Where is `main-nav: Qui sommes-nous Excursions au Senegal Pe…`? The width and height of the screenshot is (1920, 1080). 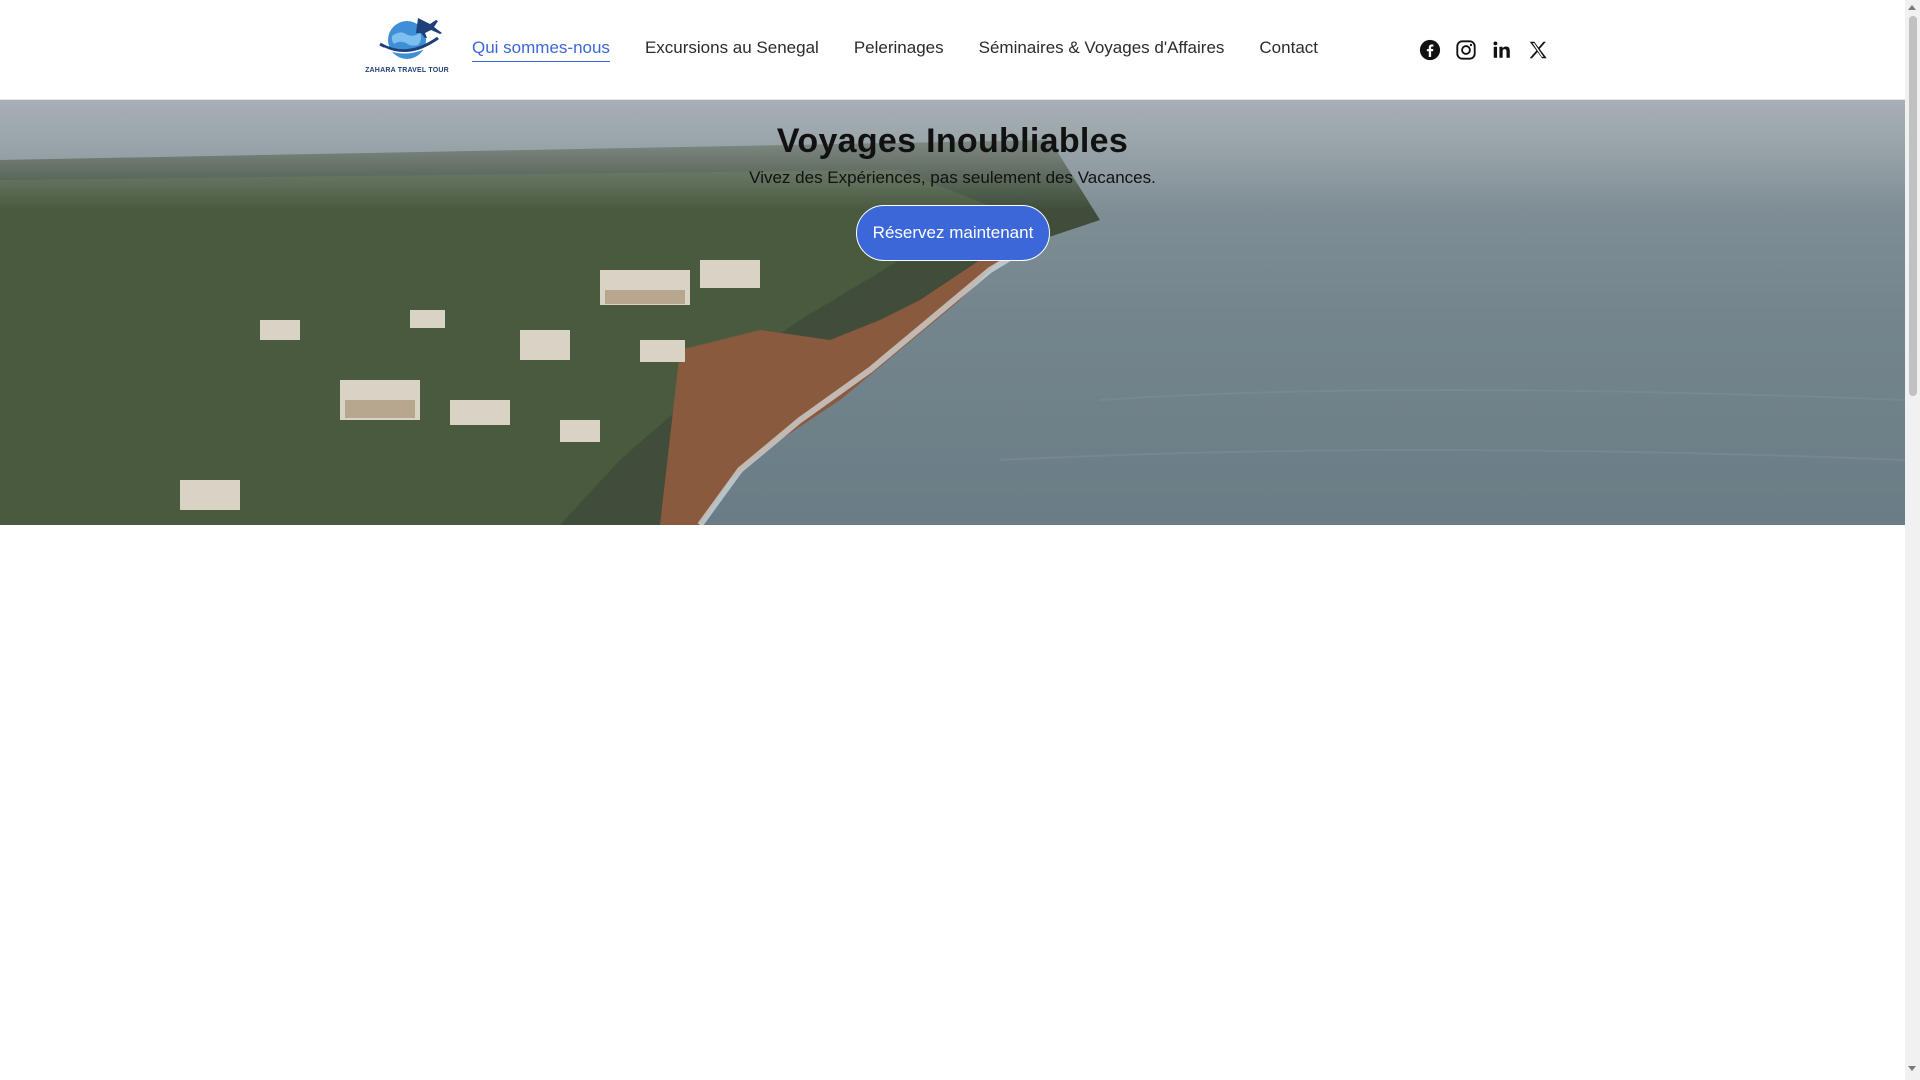 main-nav: Qui sommes-nous Excursions au Senegal Pe… is located at coordinates (895, 50).